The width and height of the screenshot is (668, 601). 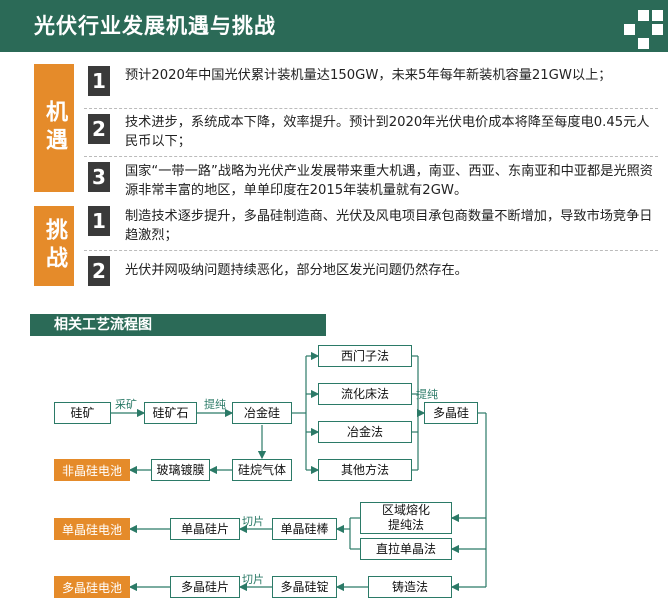 I want to click on node-quartz: 硅矿石, so click(x=170, y=413).